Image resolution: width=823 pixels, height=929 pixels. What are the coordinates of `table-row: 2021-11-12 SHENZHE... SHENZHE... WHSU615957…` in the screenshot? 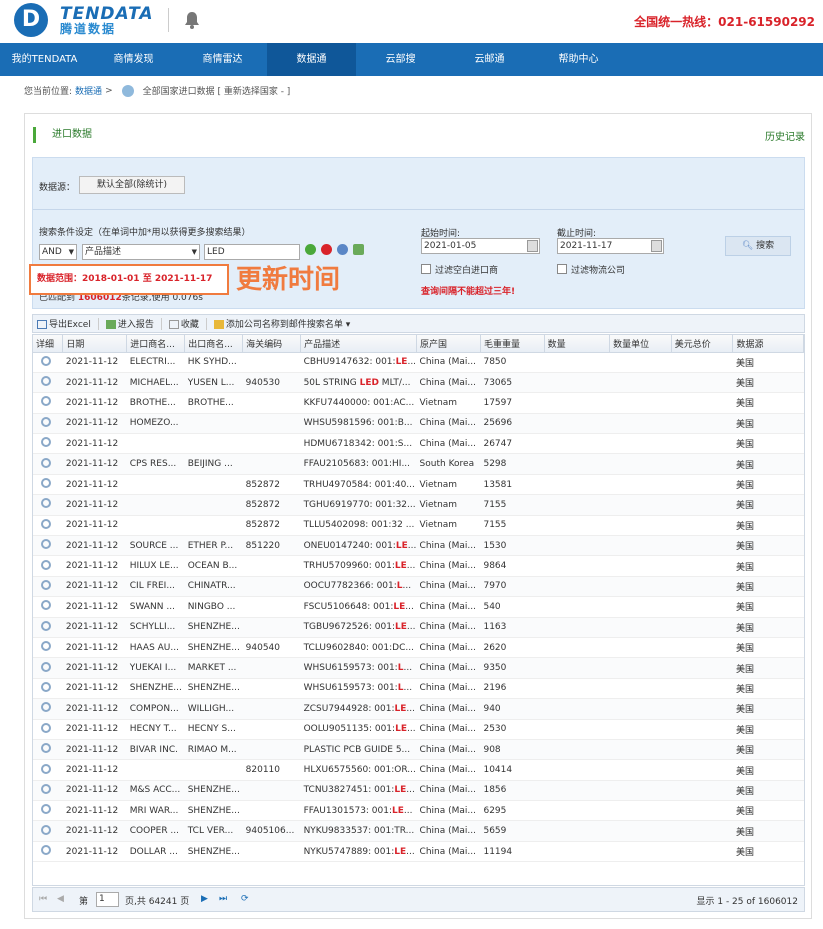 It's located at (418, 689).